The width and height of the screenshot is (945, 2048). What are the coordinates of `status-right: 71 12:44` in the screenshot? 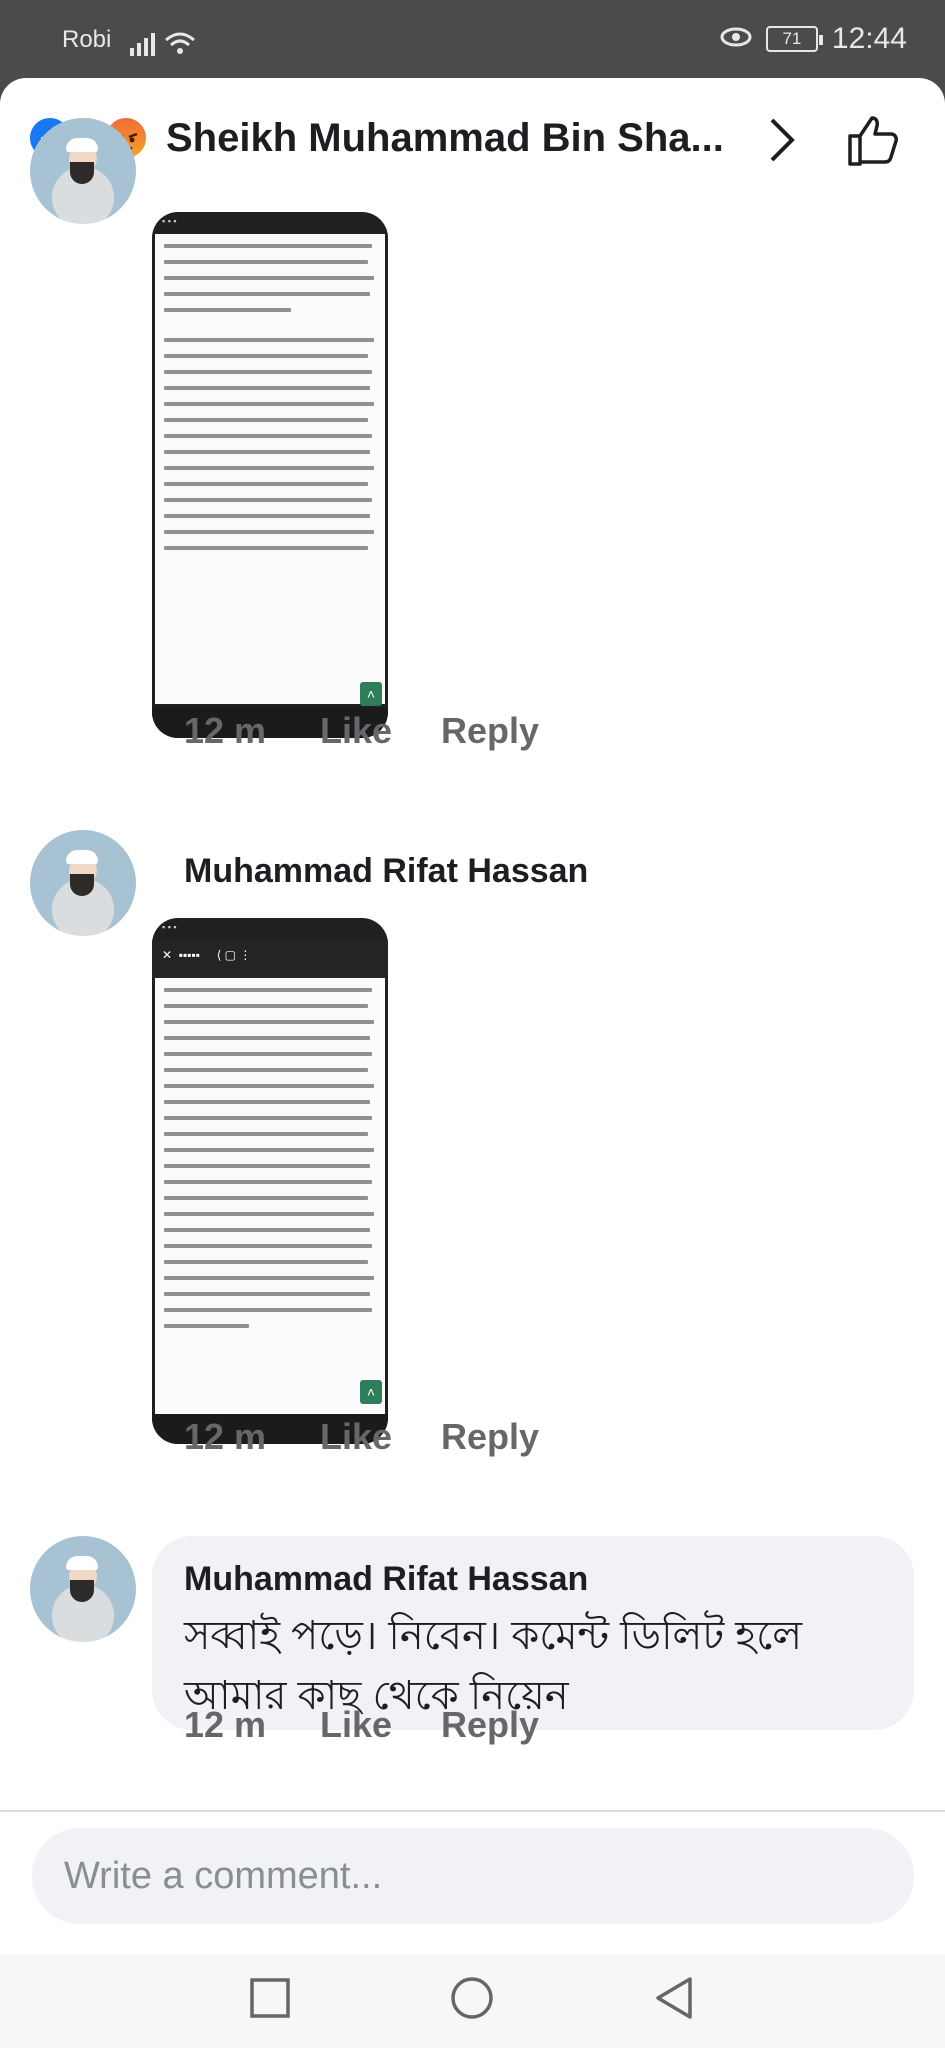 It's located at (813, 39).